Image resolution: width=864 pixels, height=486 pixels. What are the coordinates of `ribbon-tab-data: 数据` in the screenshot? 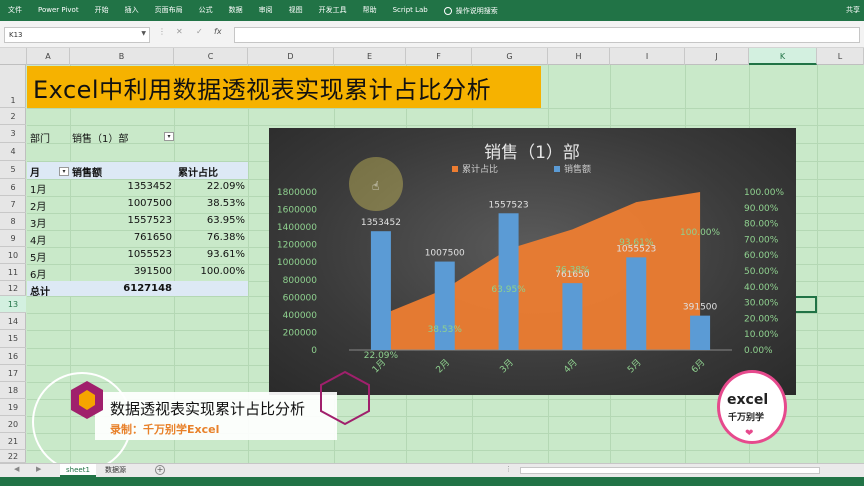 It's located at (236, 10).